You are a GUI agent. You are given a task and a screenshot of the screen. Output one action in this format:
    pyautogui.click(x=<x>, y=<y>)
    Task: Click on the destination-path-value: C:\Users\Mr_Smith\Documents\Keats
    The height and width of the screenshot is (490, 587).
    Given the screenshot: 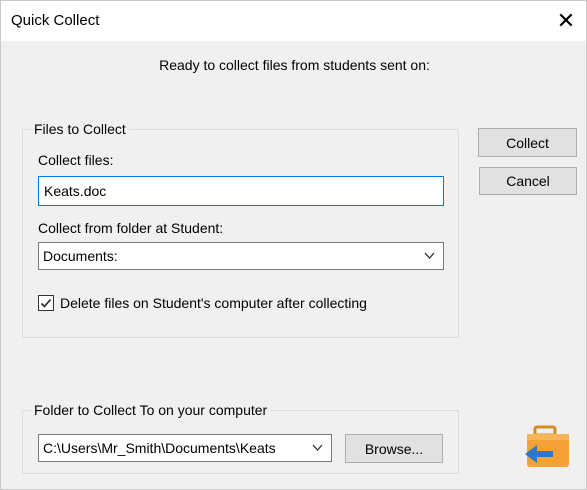 What is the action you would take?
    pyautogui.click(x=159, y=448)
    